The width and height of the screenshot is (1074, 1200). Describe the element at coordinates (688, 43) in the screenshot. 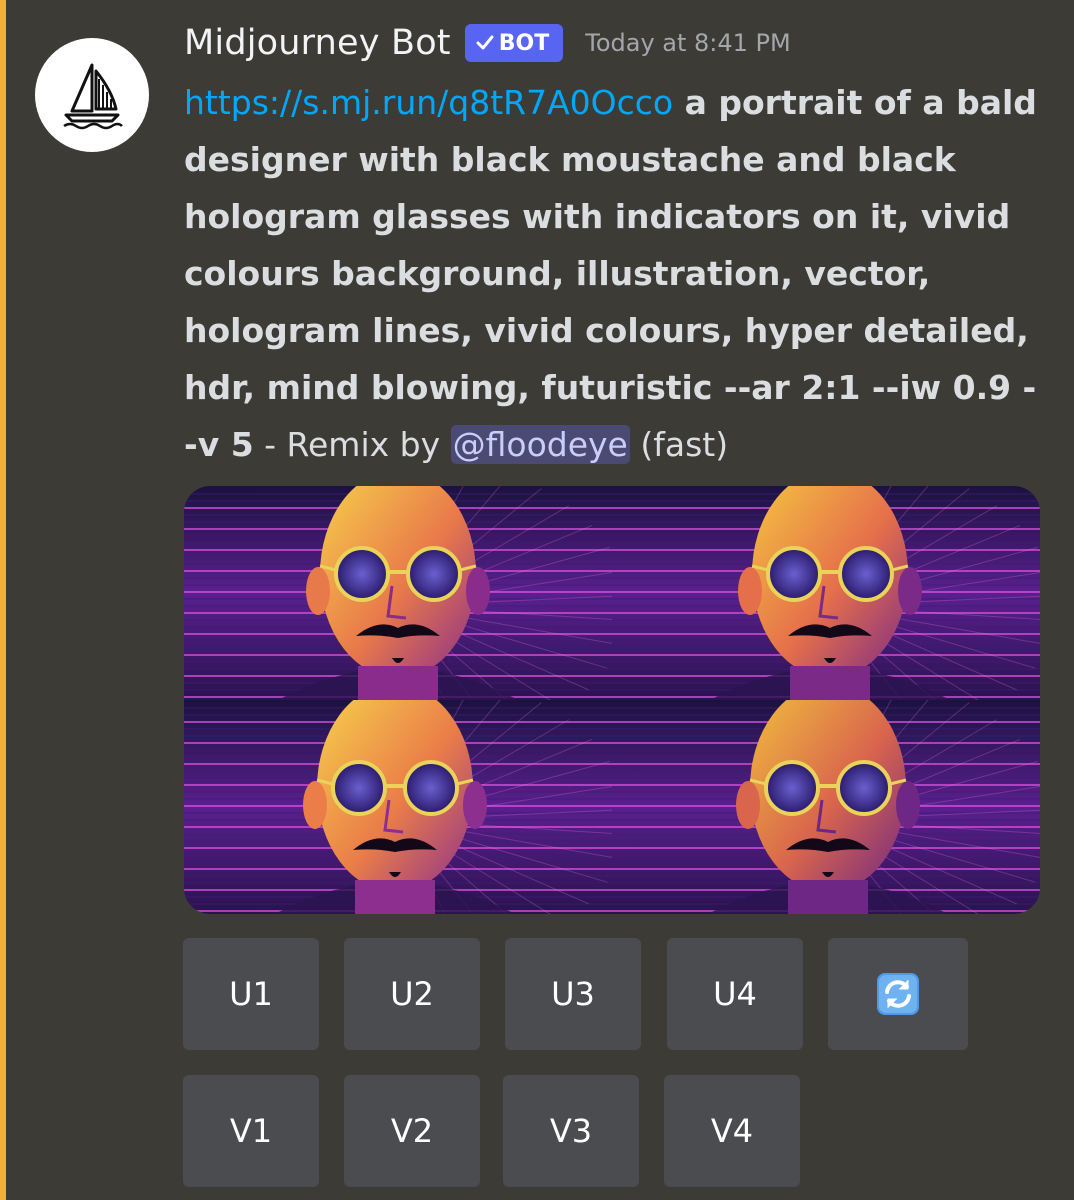

I see `timestamp: Today at 8:41 PM` at that location.